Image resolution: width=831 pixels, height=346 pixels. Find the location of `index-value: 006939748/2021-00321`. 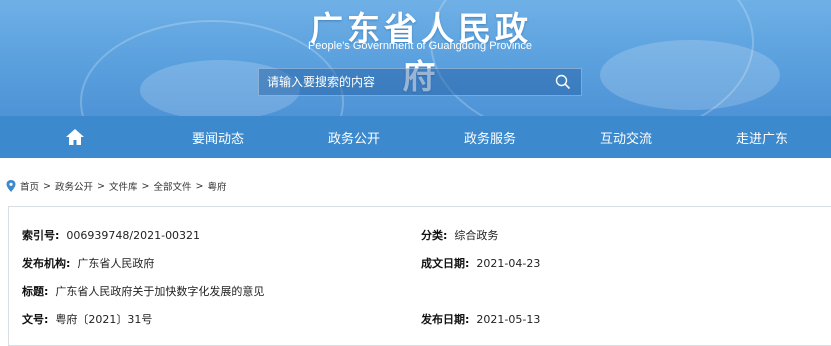

index-value: 006939748/2021-00321 is located at coordinates (133, 235).